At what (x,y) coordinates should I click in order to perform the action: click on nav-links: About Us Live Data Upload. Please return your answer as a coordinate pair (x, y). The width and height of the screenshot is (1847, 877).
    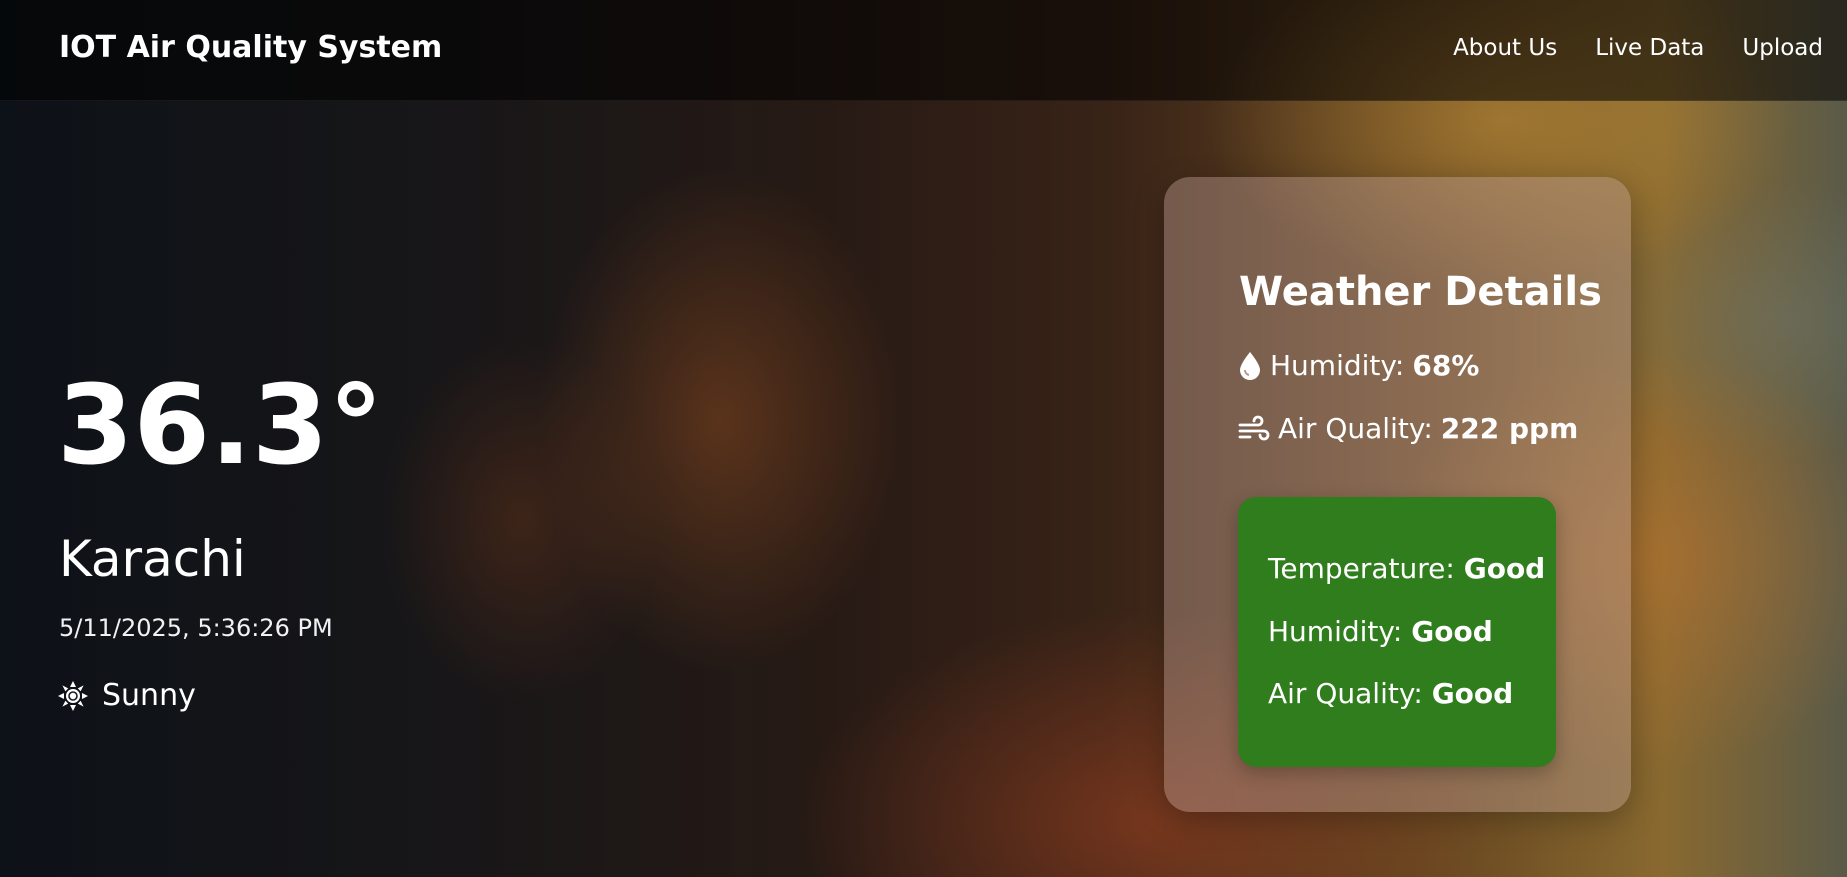
    Looking at the image, I should click on (1638, 48).